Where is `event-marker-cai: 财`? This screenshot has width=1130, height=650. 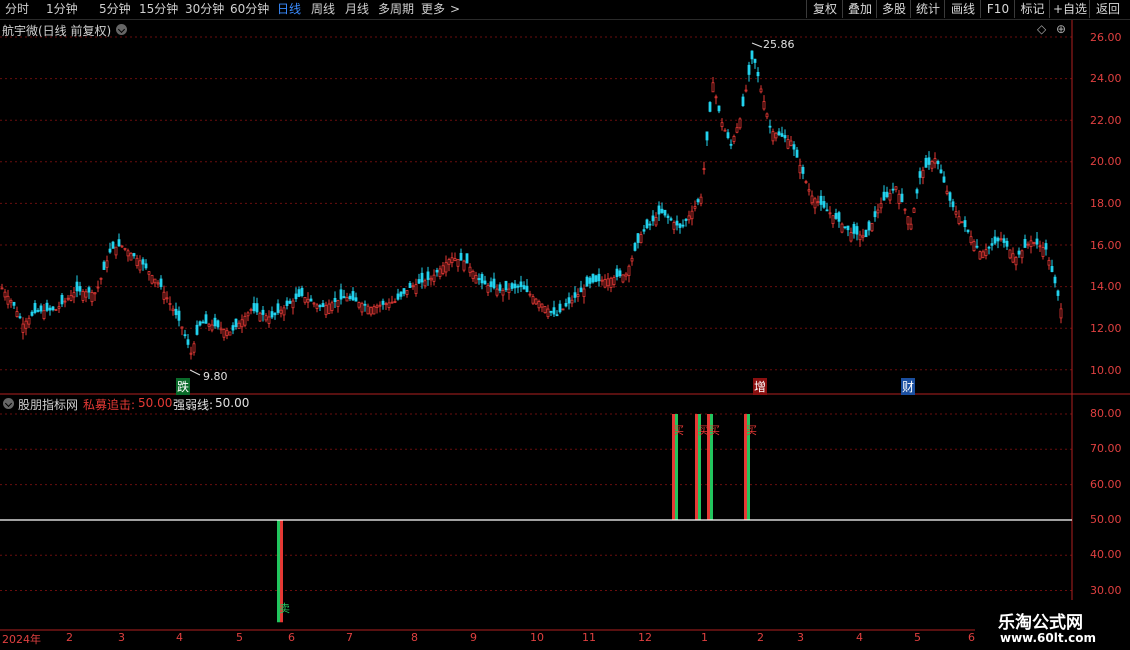
event-marker-cai: 财 is located at coordinates (908, 386).